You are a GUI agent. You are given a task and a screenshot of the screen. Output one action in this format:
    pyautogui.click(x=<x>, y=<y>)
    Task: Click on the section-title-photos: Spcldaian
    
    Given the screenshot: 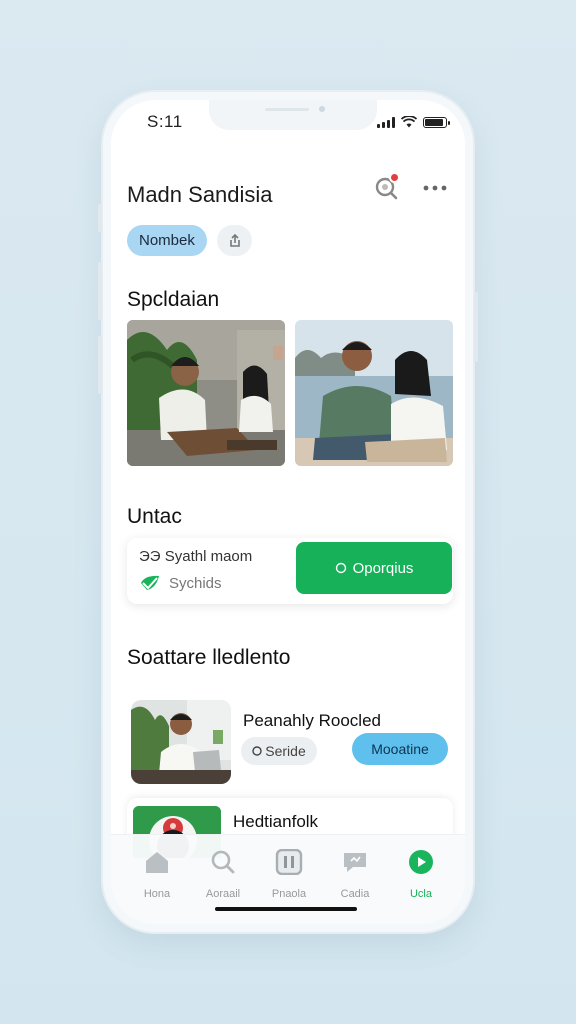 What is the action you would take?
    pyautogui.click(x=173, y=299)
    